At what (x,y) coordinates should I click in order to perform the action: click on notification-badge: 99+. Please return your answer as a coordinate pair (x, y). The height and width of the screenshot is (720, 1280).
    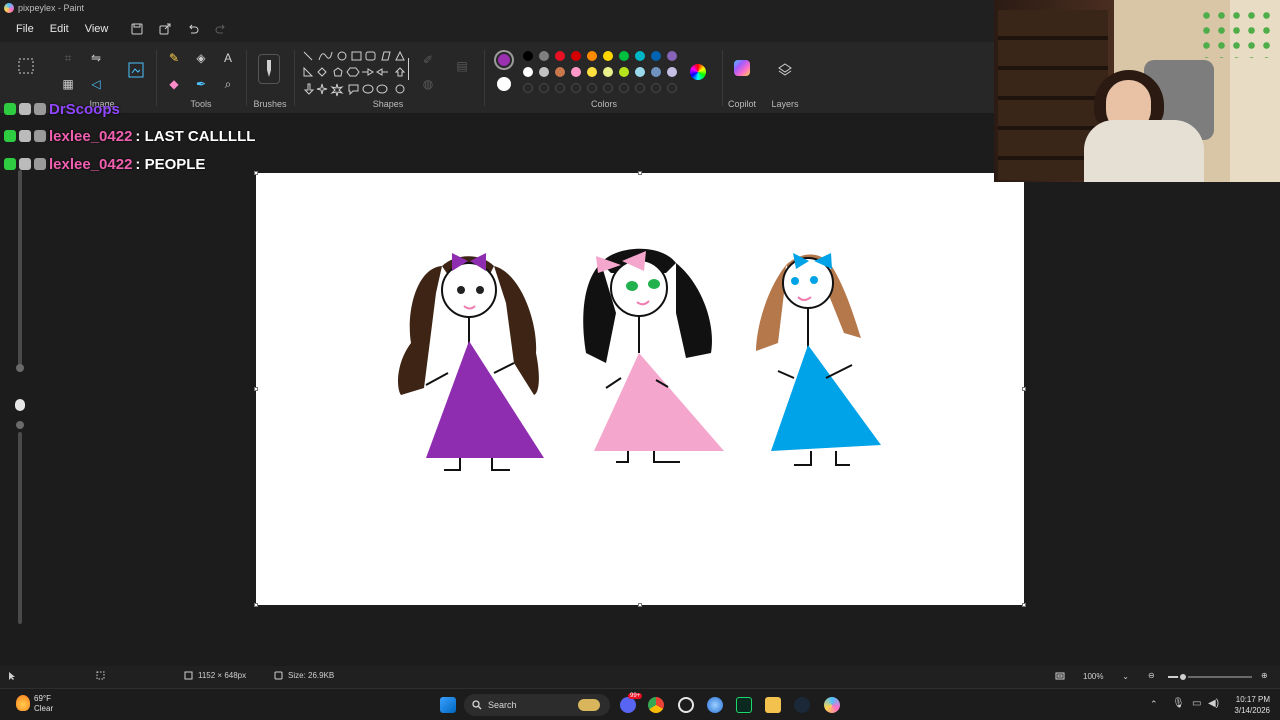
    Looking at the image, I should click on (635, 696).